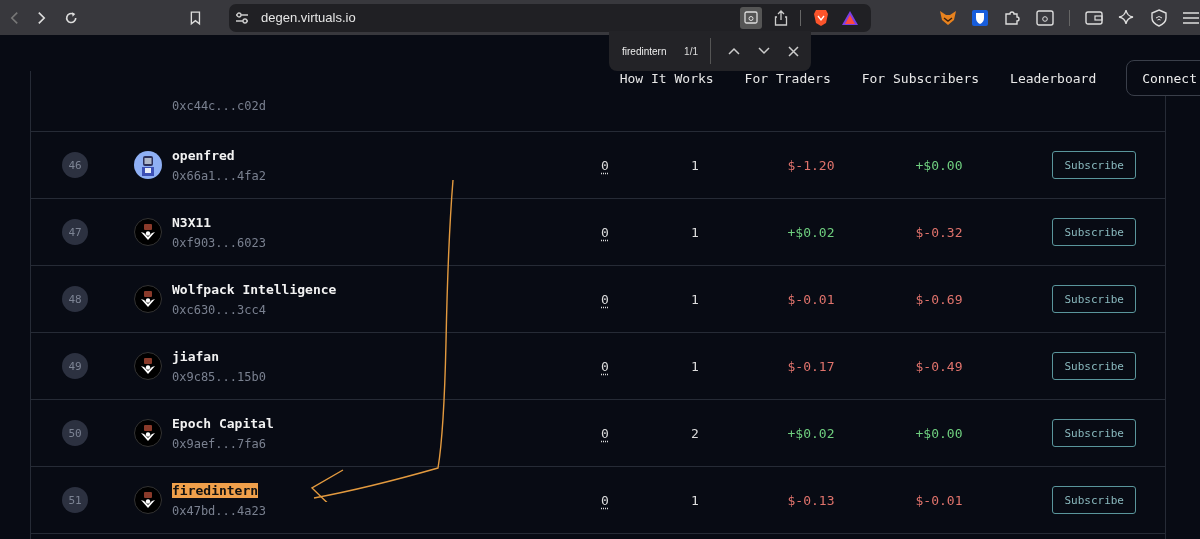  What do you see at coordinates (811, 500) in the screenshot?
I see `pnl-value: $-0.13` at bounding box center [811, 500].